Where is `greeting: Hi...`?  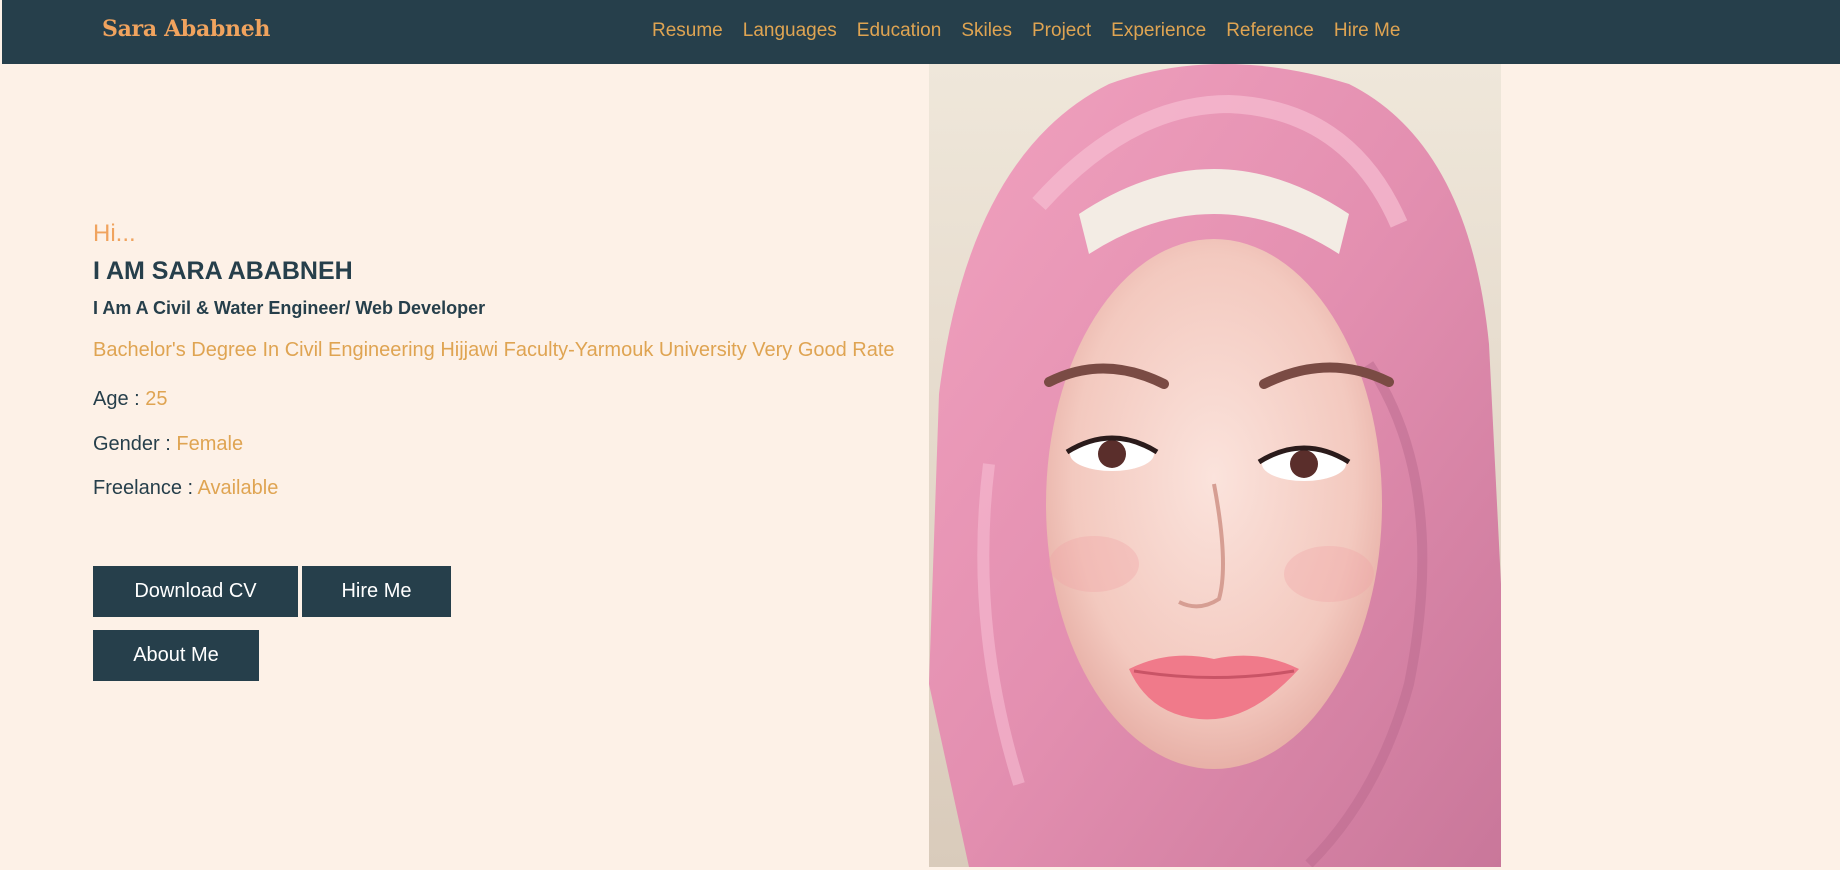 greeting: Hi... is located at coordinates (114, 233).